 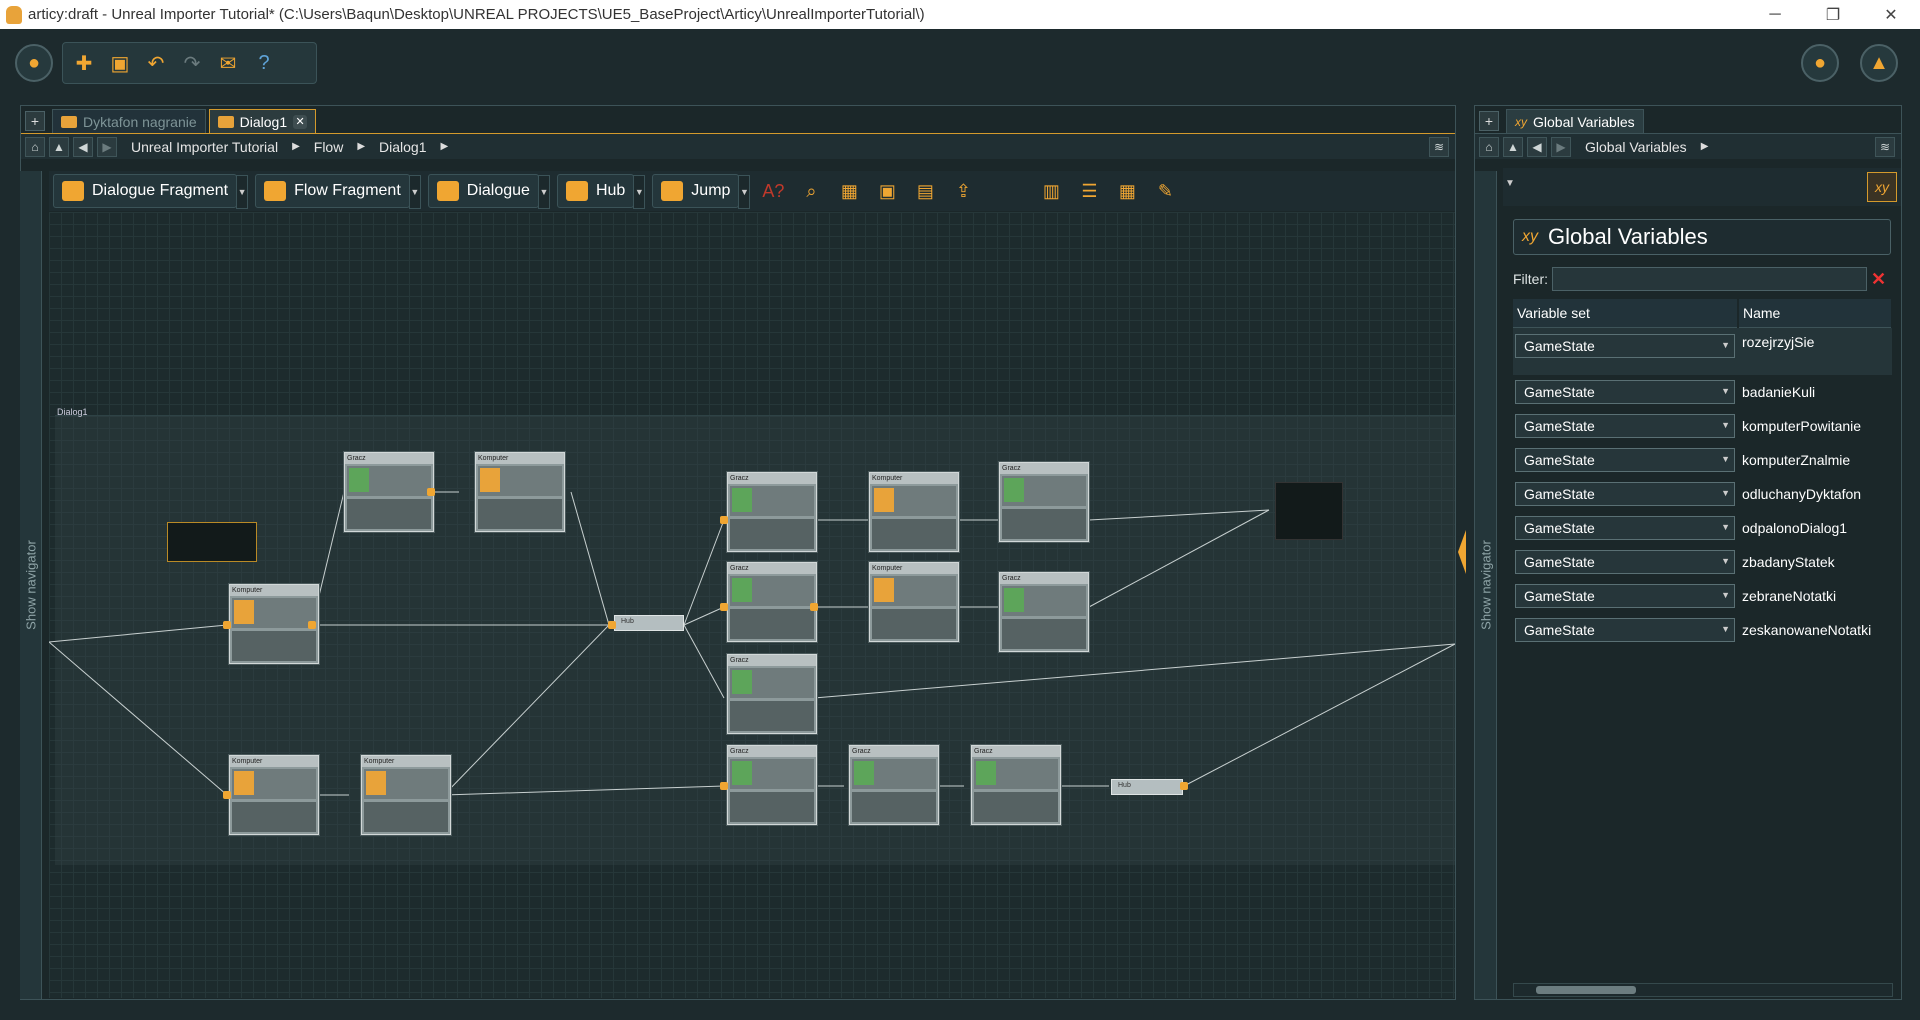 I want to click on variable-name: zbadanyStatek, so click(x=1815, y=562).